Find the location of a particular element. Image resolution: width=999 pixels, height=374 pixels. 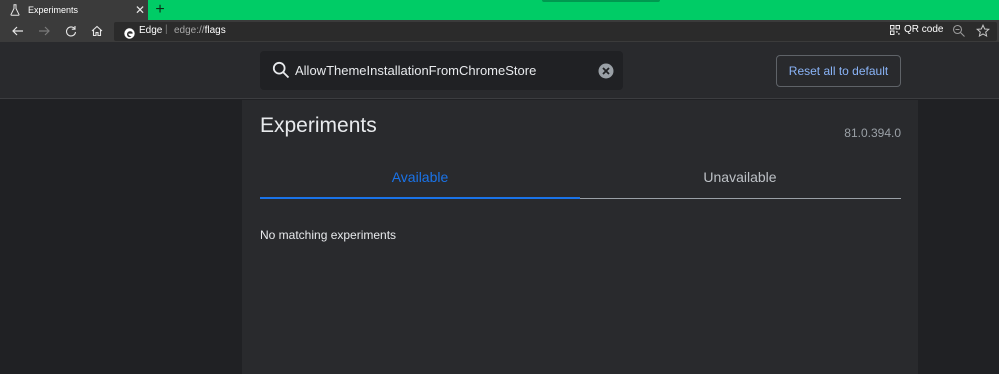

active-tab-indicator is located at coordinates (420, 198).